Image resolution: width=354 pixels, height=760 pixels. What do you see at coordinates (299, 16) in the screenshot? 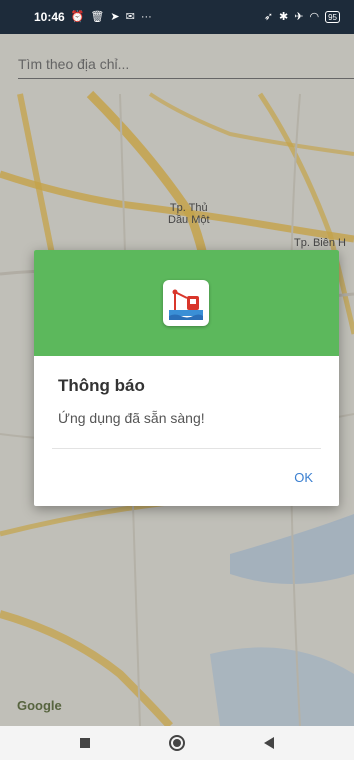
I see `airplane-icon: ✈` at bounding box center [299, 16].